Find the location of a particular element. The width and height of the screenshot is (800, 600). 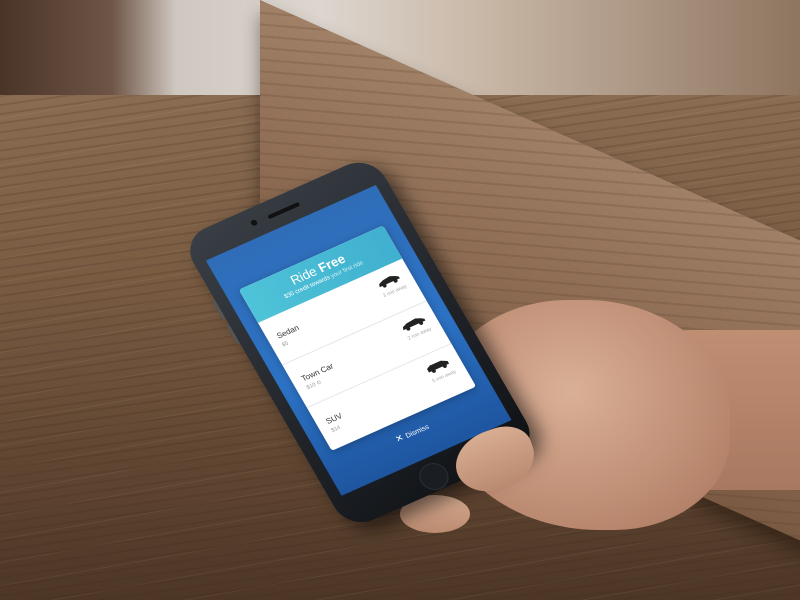

ride-option-name: Sedan is located at coordinates (288, 332).